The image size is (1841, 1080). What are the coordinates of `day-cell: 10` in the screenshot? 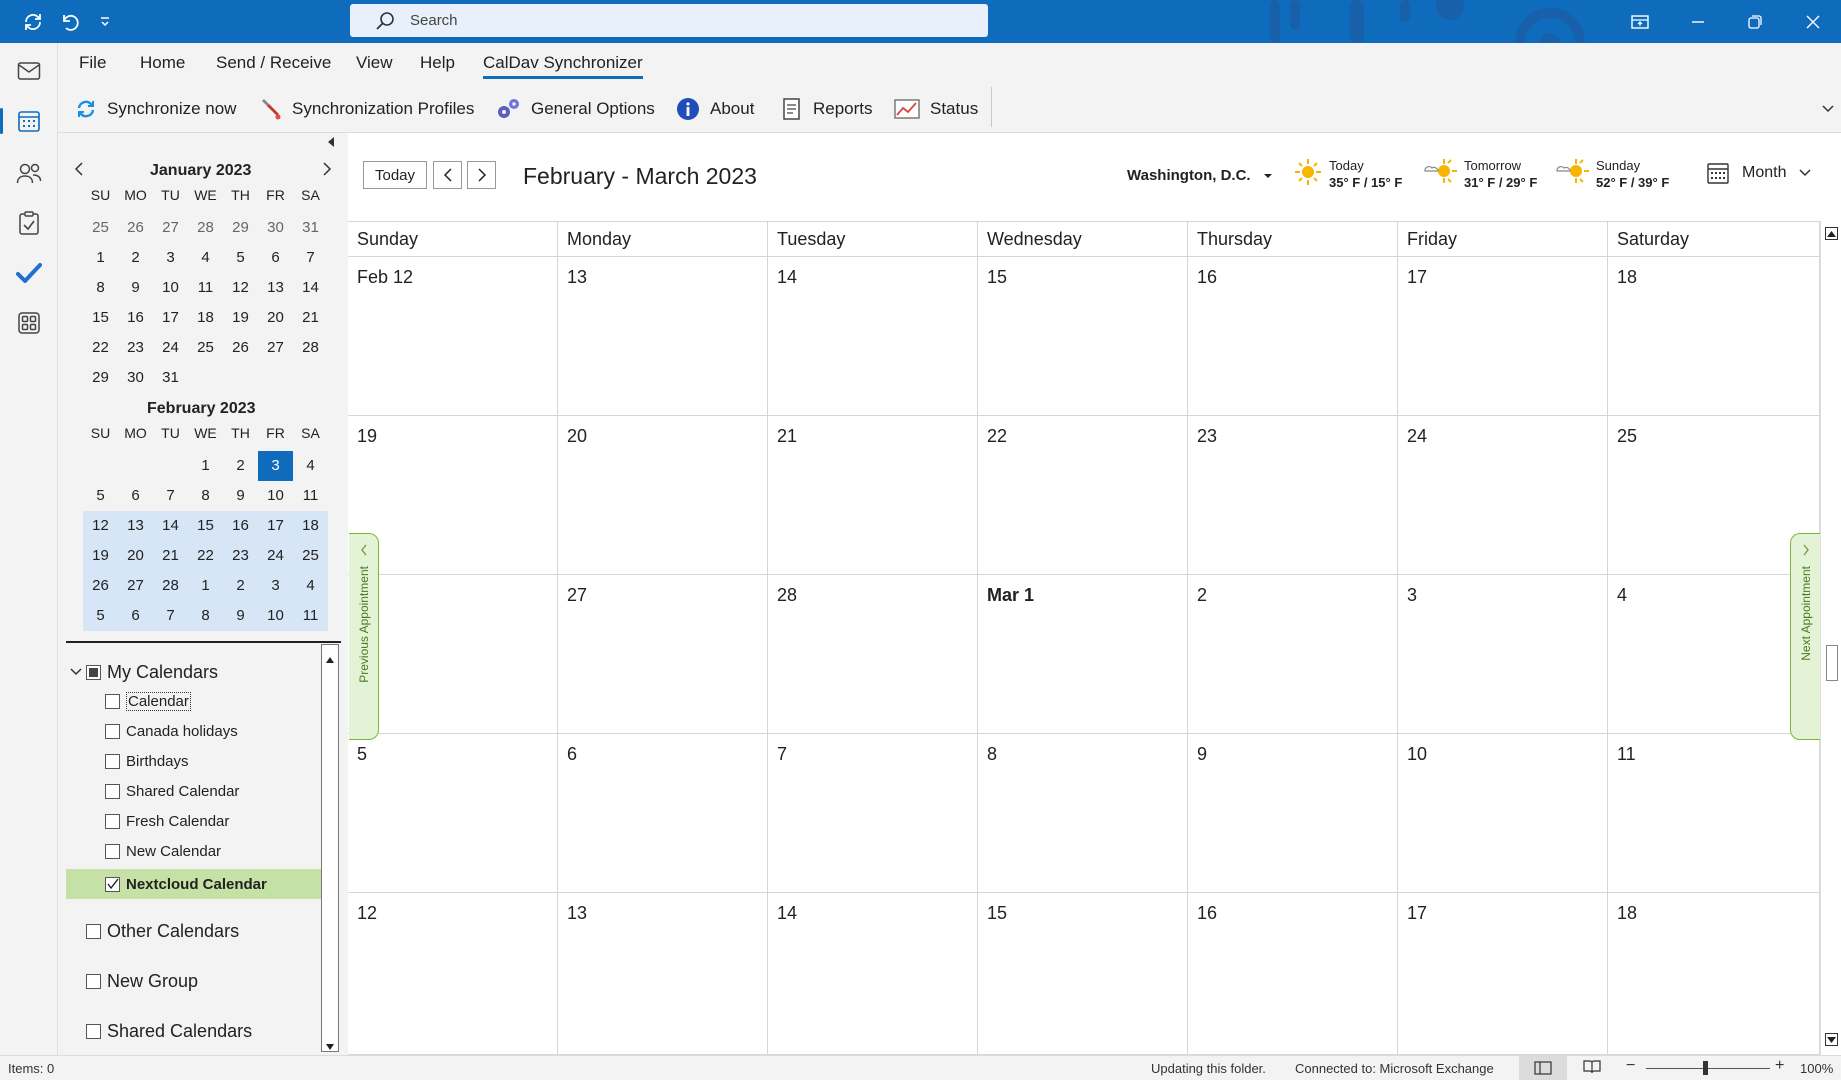 It's located at (1503, 813).